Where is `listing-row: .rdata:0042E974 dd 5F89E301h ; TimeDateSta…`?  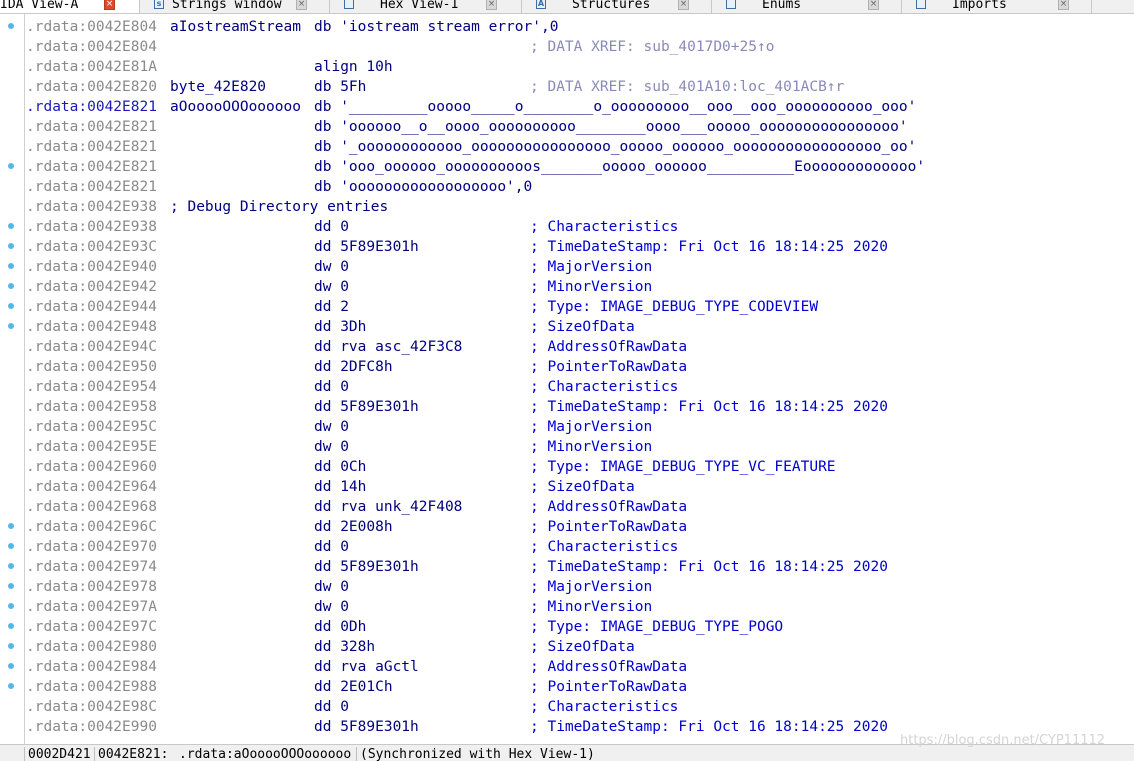 listing-row: .rdata:0042E974 dd 5F89E301h ; TimeDateSta… is located at coordinates (580, 567).